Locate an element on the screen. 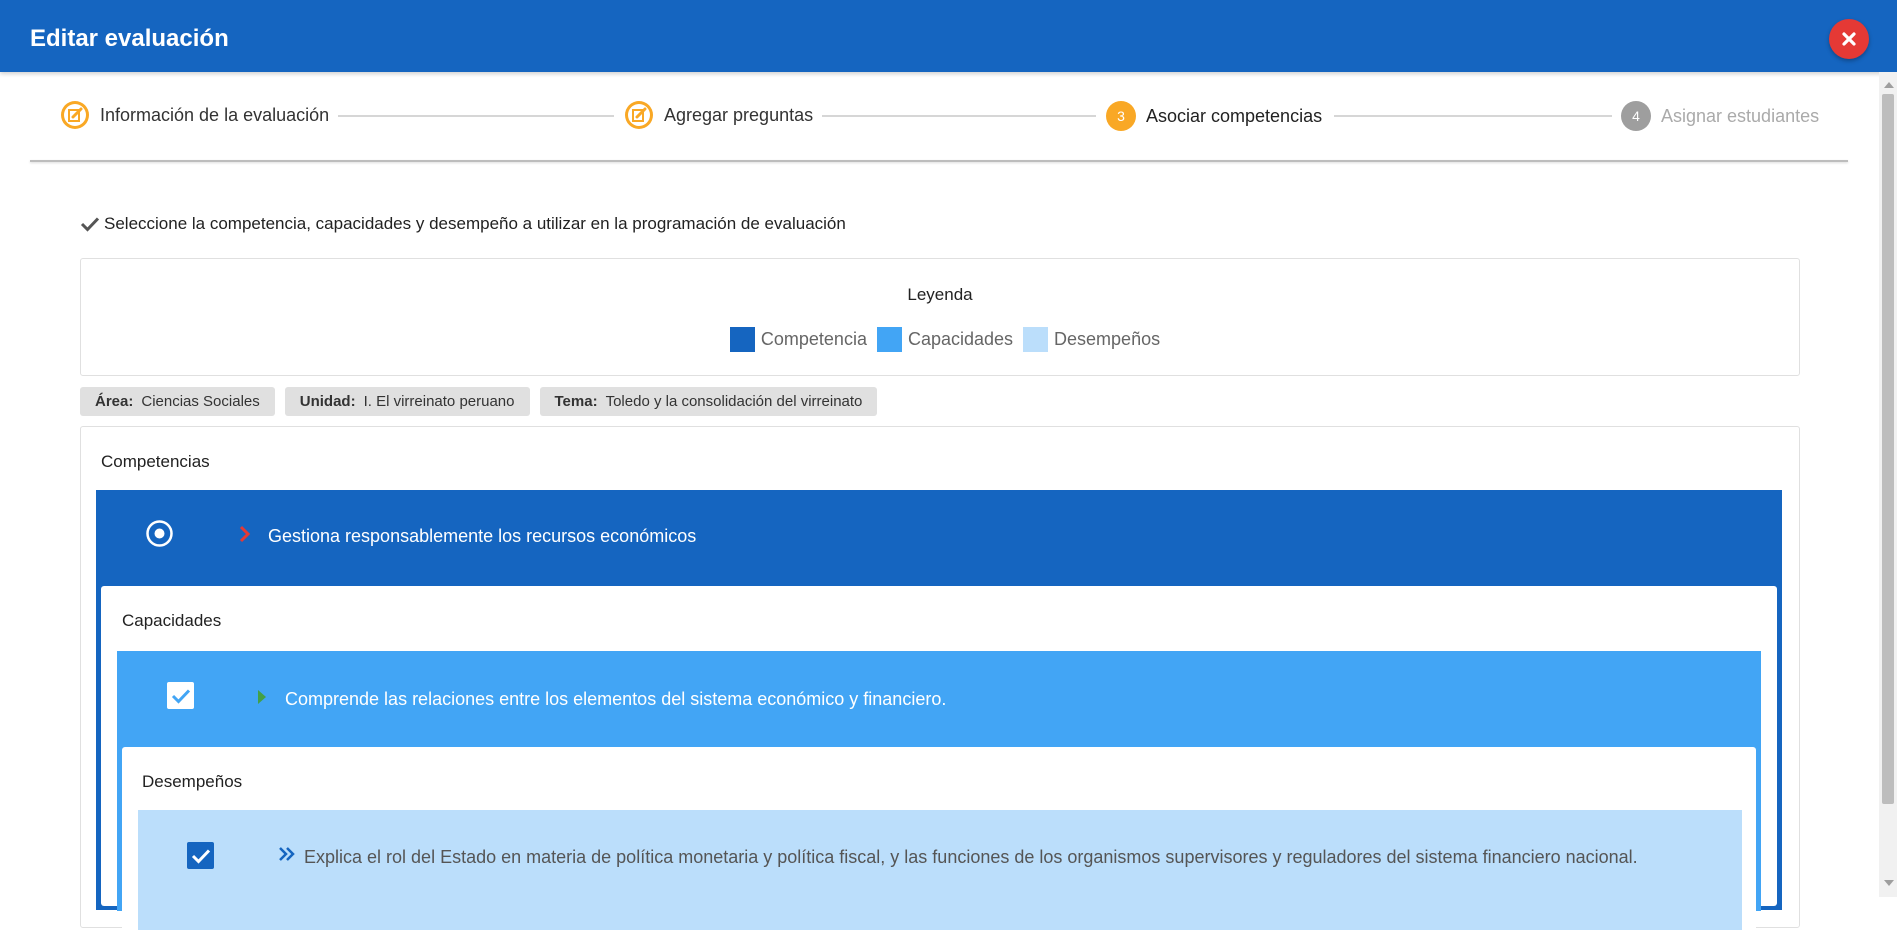  chip-key: Tema: is located at coordinates (576, 401).